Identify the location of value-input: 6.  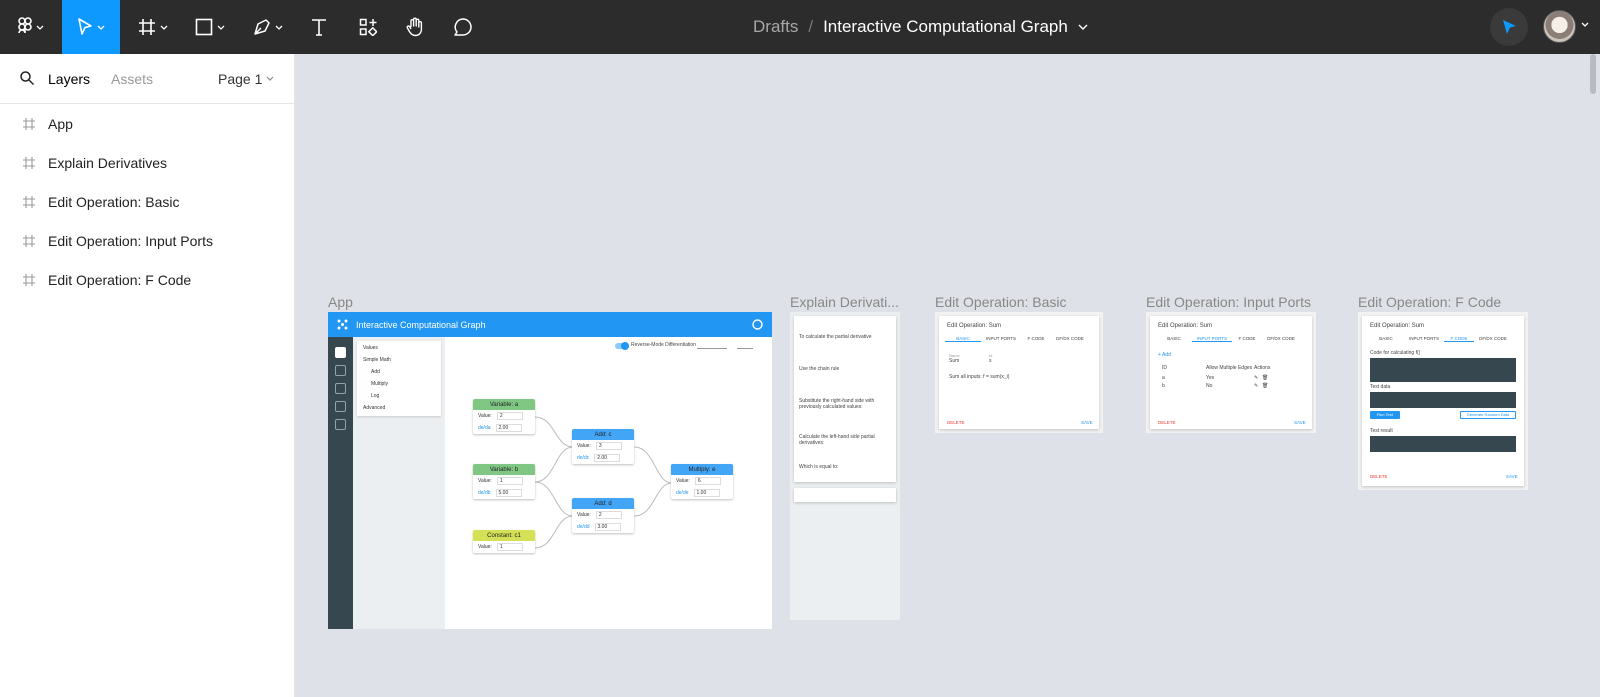
(707, 481).